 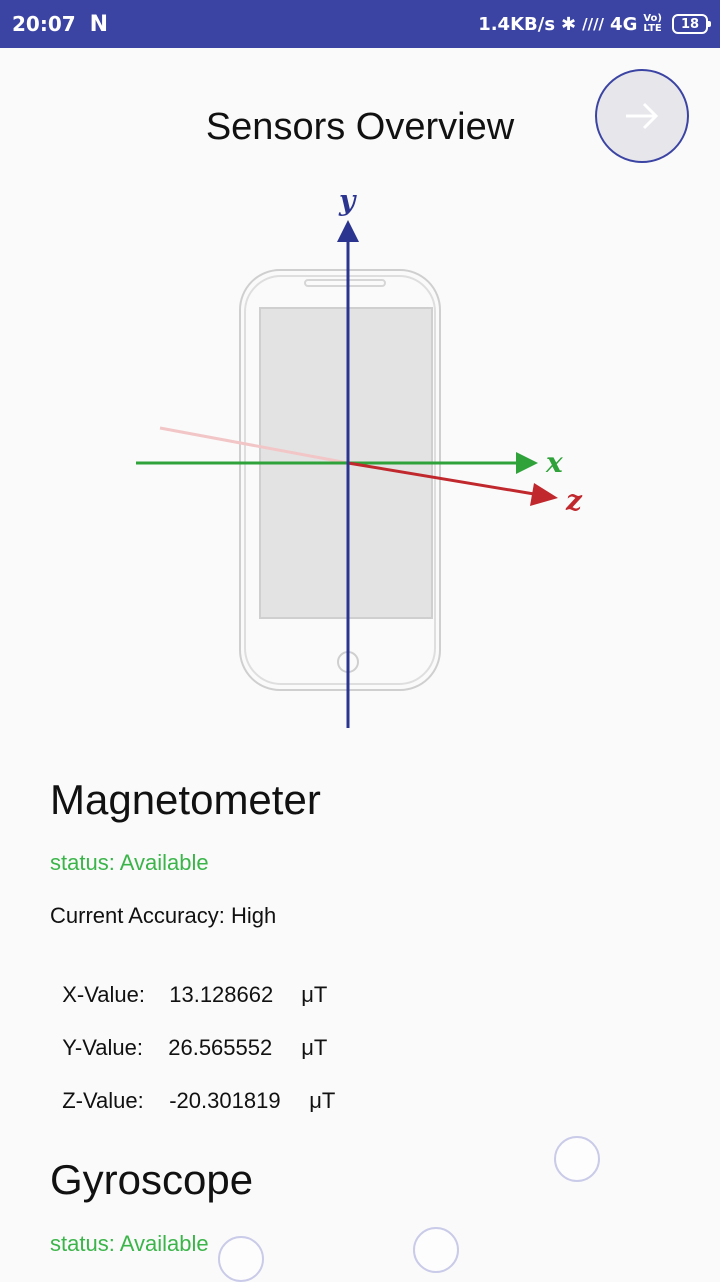 I want to click on x-value-label: X-Value:, so click(x=103, y=994).